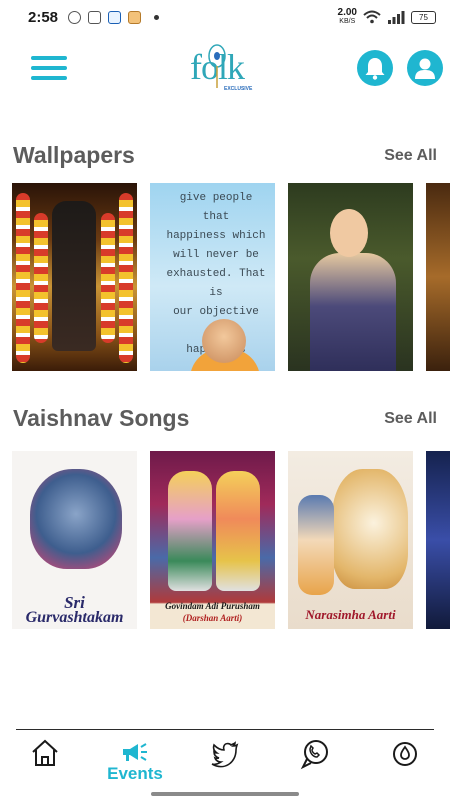 Image resolution: width=450 pixels, height=800 pixels. What do you see at coordinates (314, 755) in the screenshot?
I see `support-icon` at bounding box center [314, 755].